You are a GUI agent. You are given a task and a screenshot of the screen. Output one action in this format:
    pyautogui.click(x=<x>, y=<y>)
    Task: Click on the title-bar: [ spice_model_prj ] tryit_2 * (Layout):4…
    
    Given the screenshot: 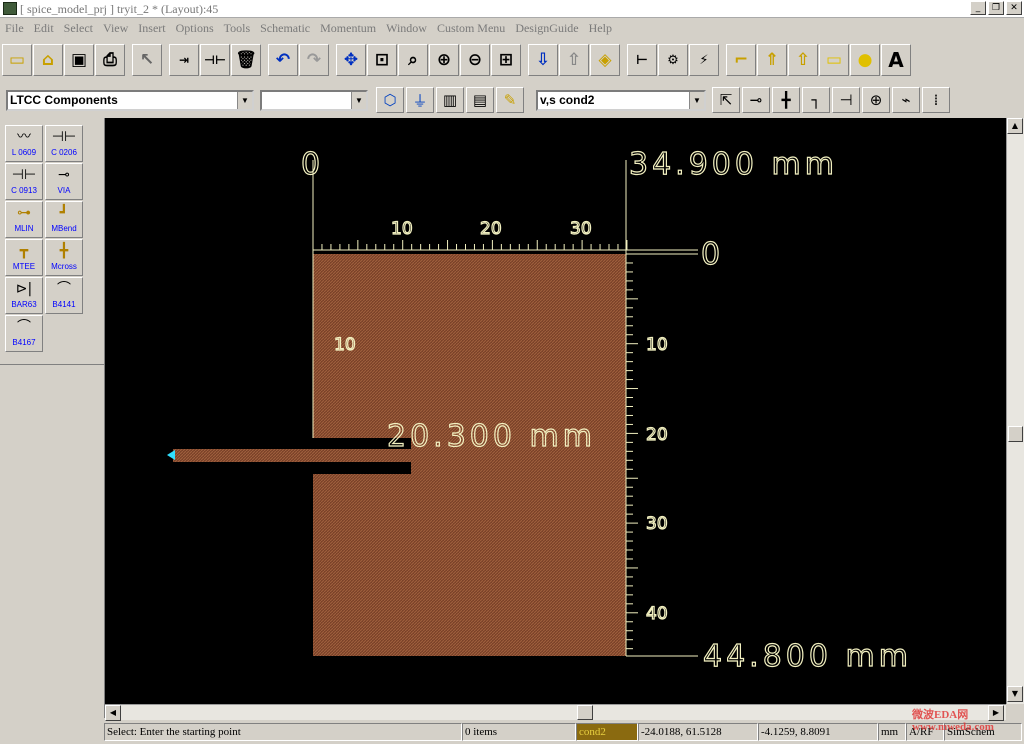 What is the action you would take?
    pyautogui.click(x=512, y=9)
    